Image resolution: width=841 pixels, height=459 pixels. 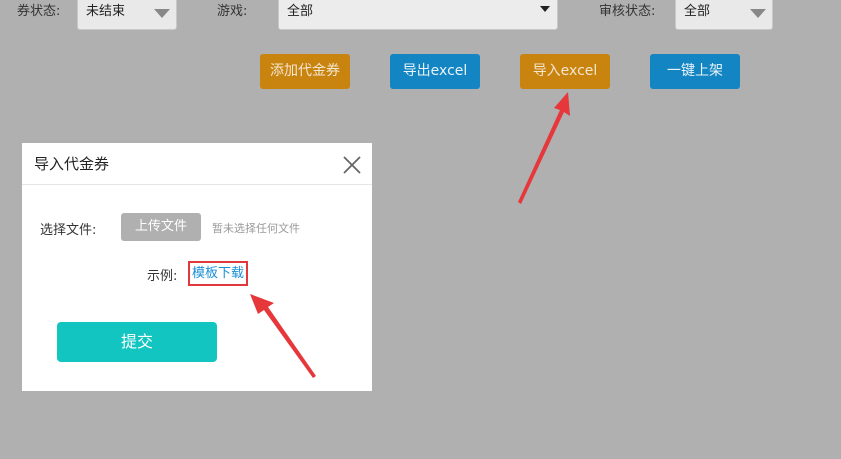 I want to click on modal-title: 导入代金券, so click(x=197, y=164).